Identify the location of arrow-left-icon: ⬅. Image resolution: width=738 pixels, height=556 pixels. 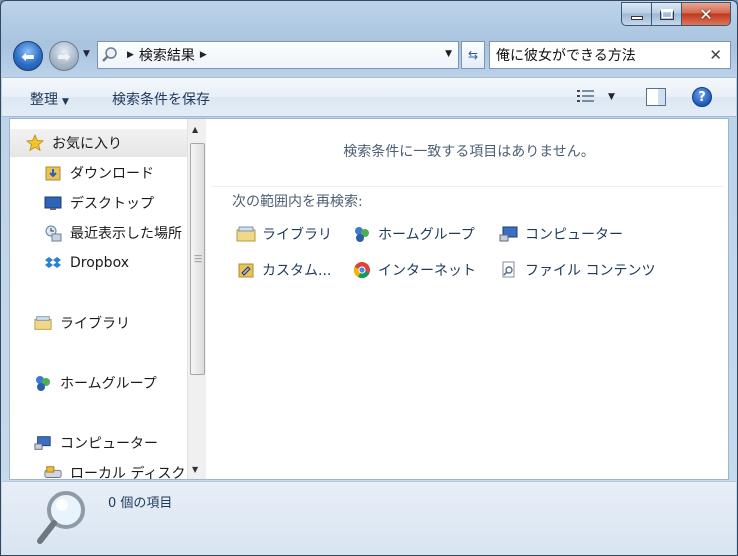
(28, 56).